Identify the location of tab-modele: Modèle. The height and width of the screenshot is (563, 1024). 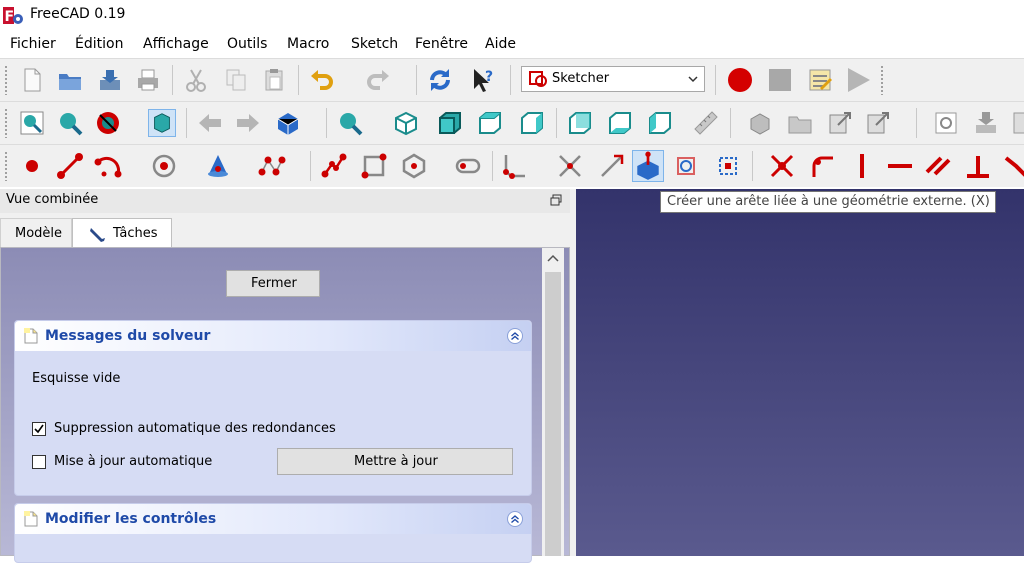
(36, 232).